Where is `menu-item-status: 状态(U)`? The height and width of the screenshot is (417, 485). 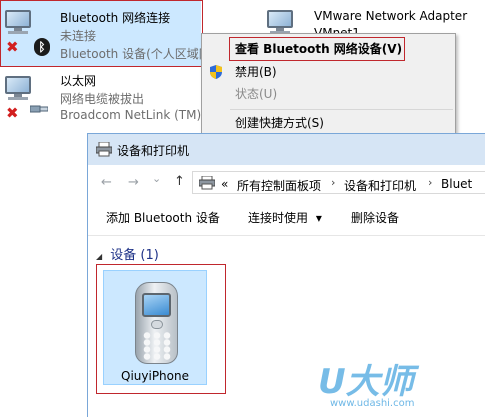
menu-item-status: 状态(U) is located at coordinates (328, 94).